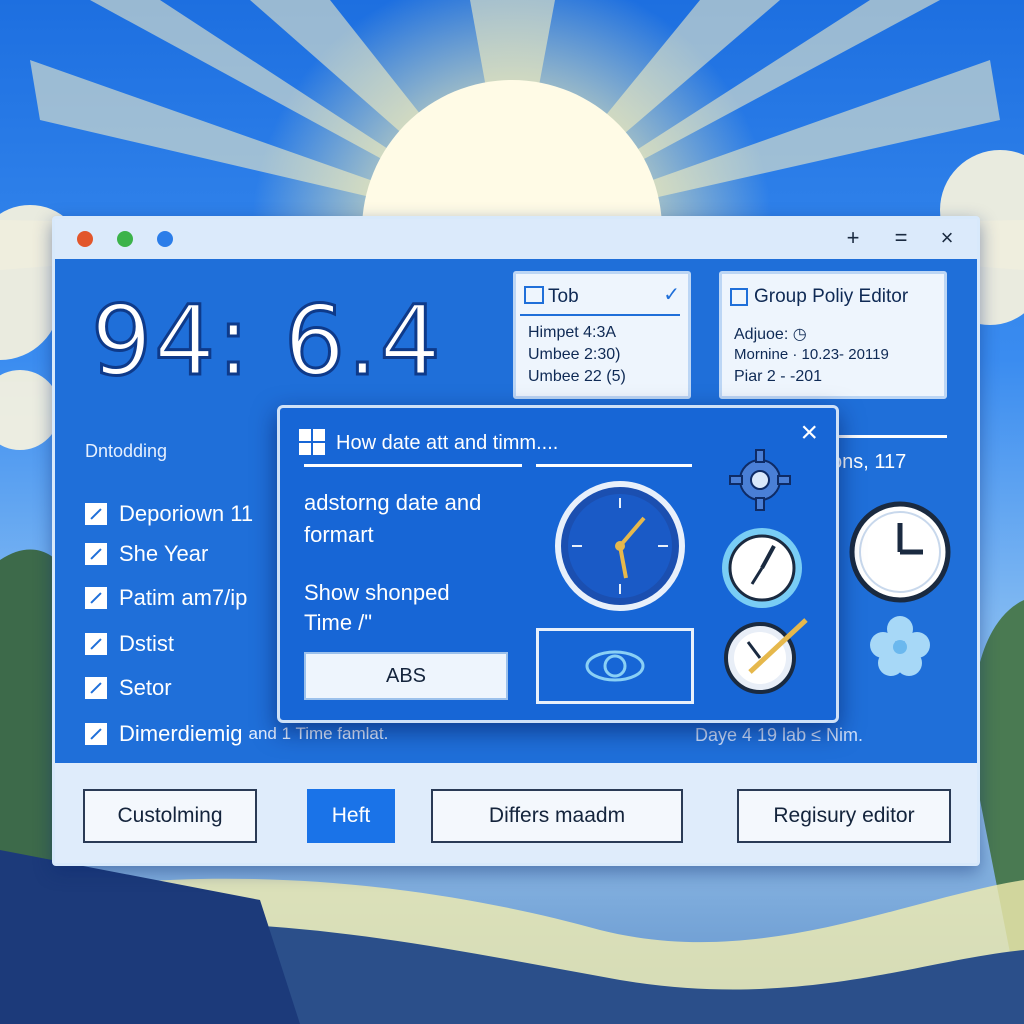 Image resolution: width=1024 pixels, height=1024 pixels. Describe the element at coordinates (809, 433) in the screenshot. I see `dialog-close-icon: ×` at that location.